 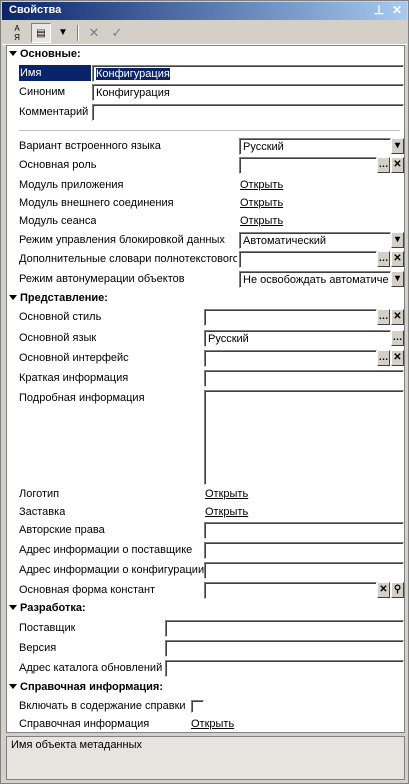 I want to click on ext-conn-module-label: Модуль внешнего соединения, so click(x=96, y=203).